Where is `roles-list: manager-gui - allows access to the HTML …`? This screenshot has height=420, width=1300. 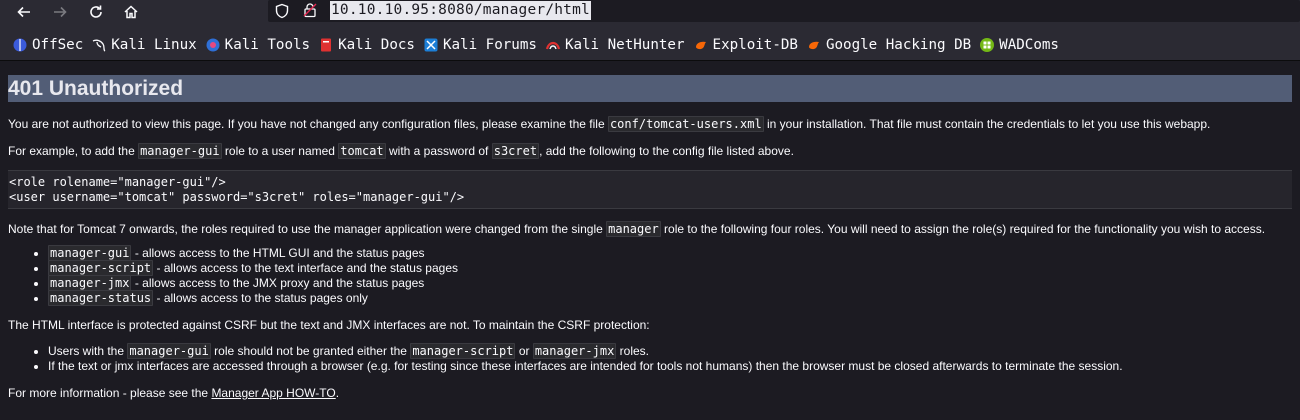 roles-list: manager-gui - allows access to the HTML … is located at coordinates (650, 275).